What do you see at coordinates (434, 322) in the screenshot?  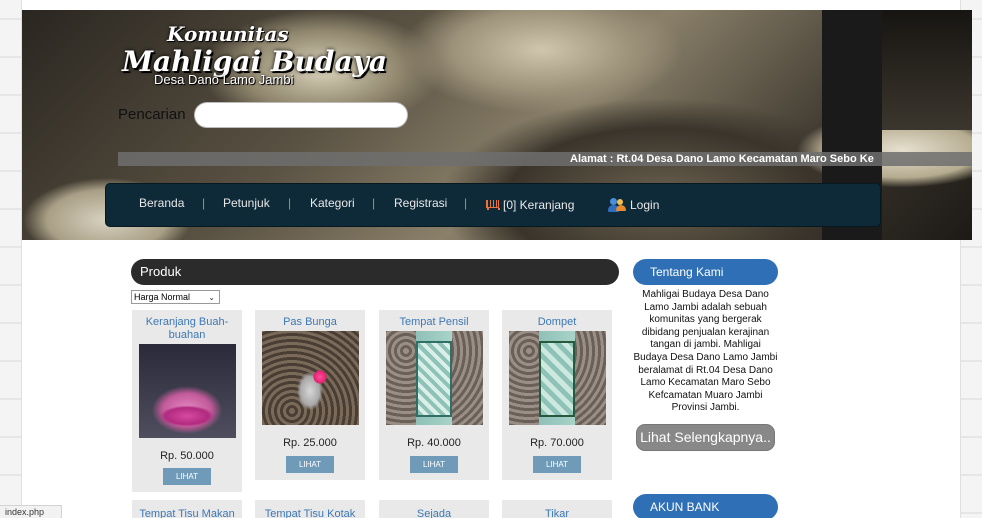 I see `product-name-link: Tempat Pensil` at bounding box center [434, 322].